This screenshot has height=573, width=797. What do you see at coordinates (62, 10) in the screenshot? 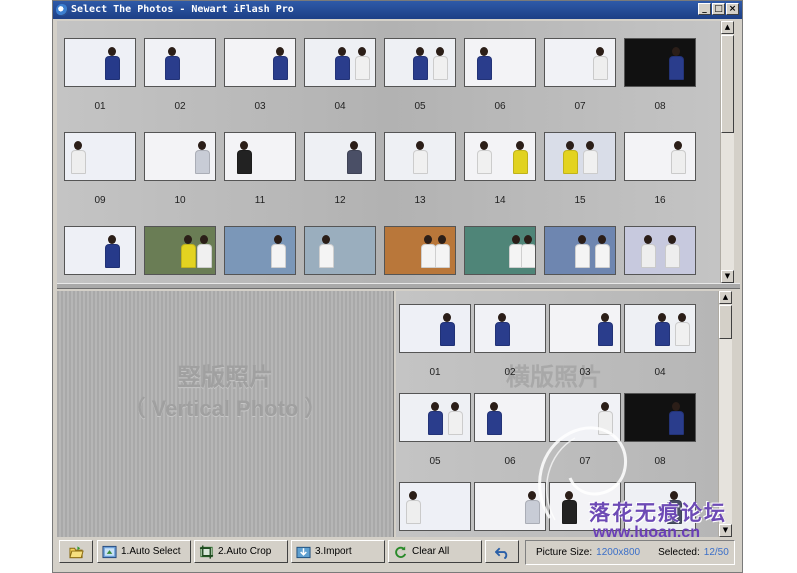
I see `app-icon` at bounding box center [62, 10].